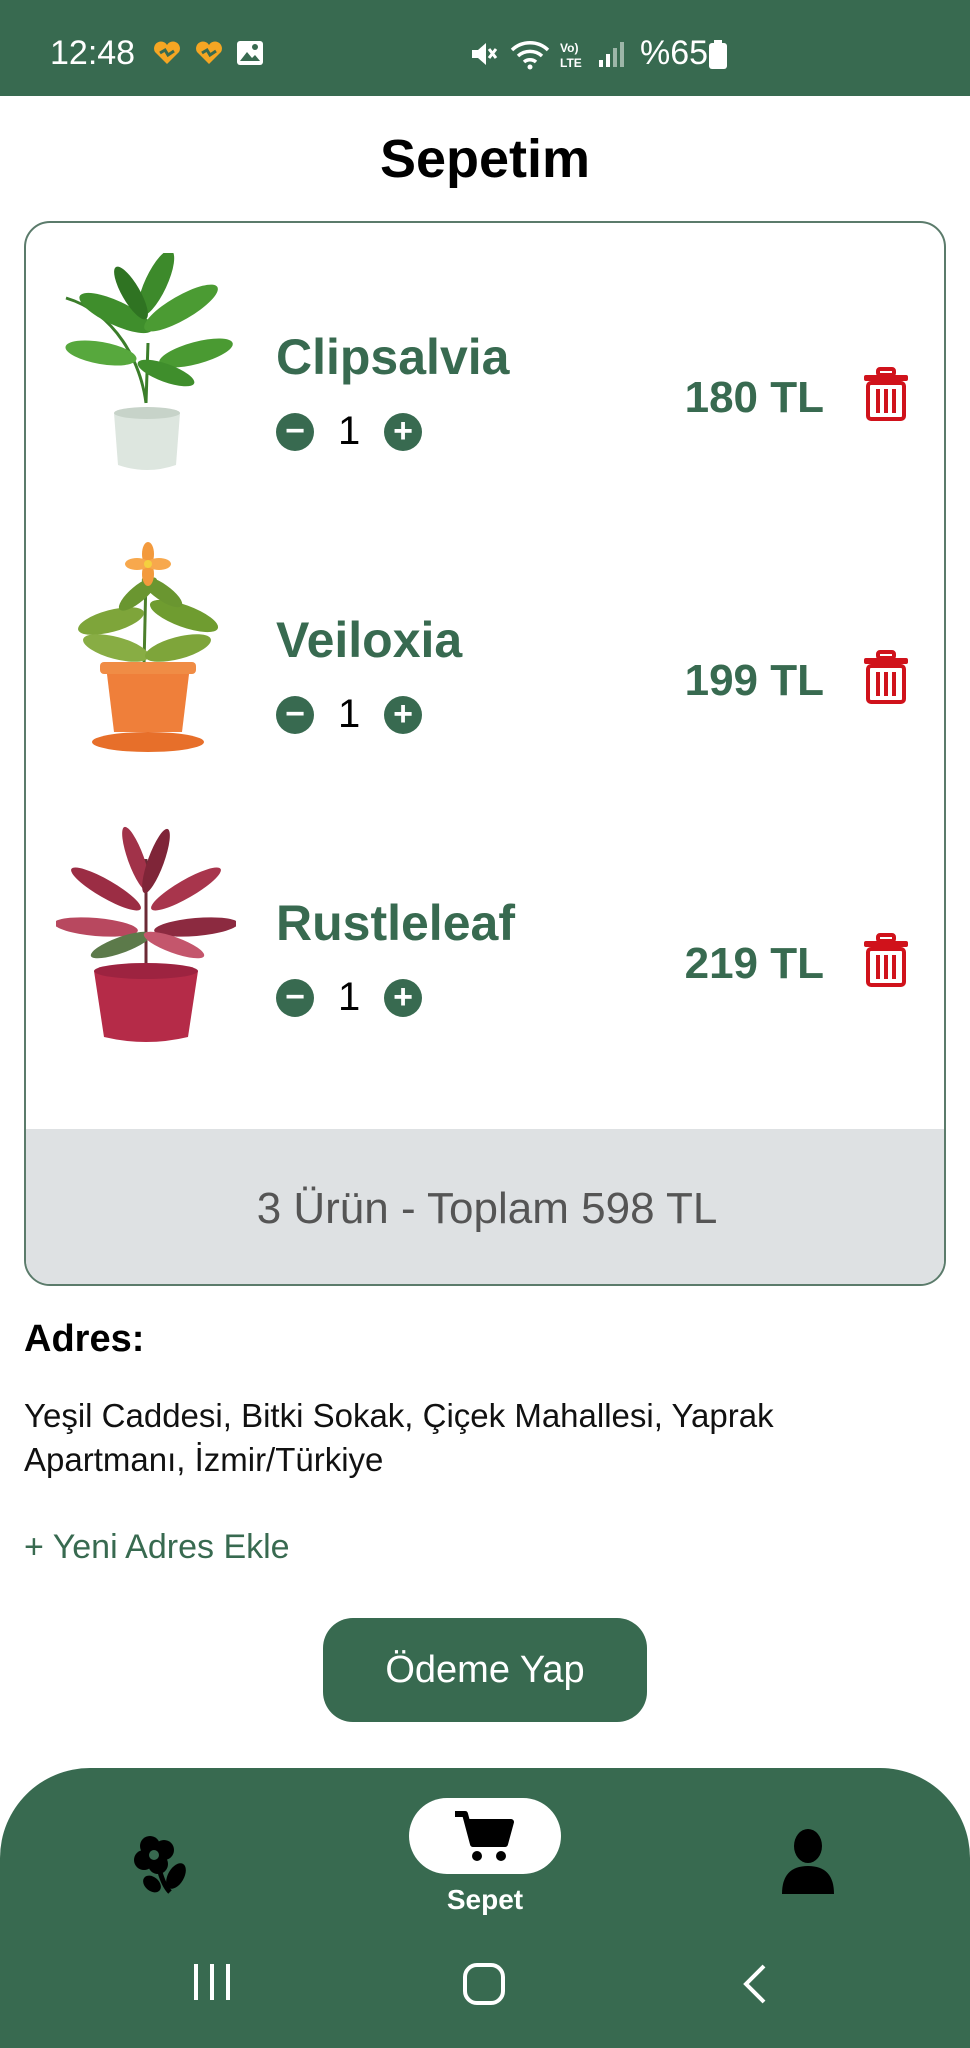 This screenshot has height=2048, width=970. I want to click on plant-image-clipsalvia, so click(149, 361).